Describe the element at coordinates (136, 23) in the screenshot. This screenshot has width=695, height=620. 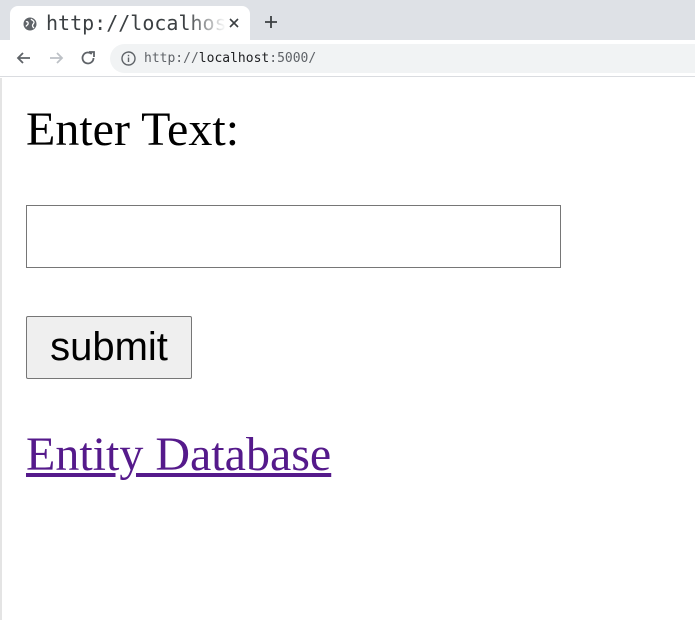
I see `tab-title: http://localhost:5000/` at that location.